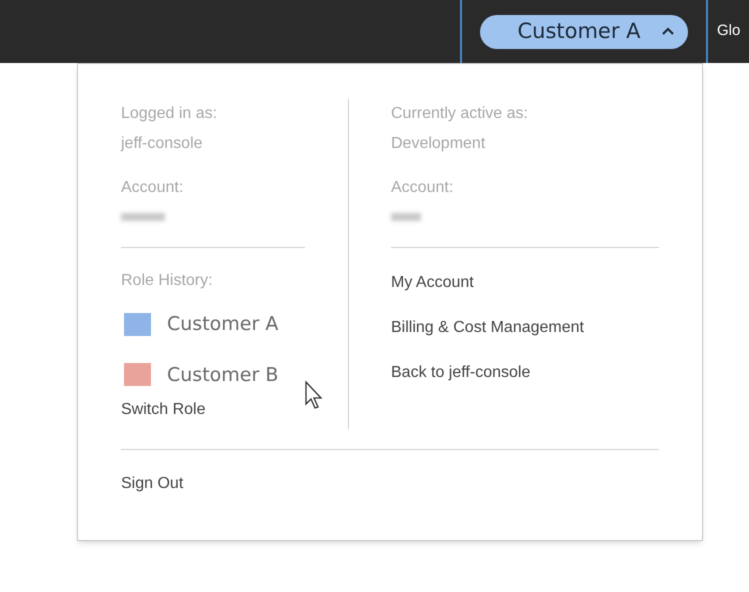 Image resolution: width=749 pixels, height=592 pixels. I want to click on role-button: Customer A, so click(584, 31).